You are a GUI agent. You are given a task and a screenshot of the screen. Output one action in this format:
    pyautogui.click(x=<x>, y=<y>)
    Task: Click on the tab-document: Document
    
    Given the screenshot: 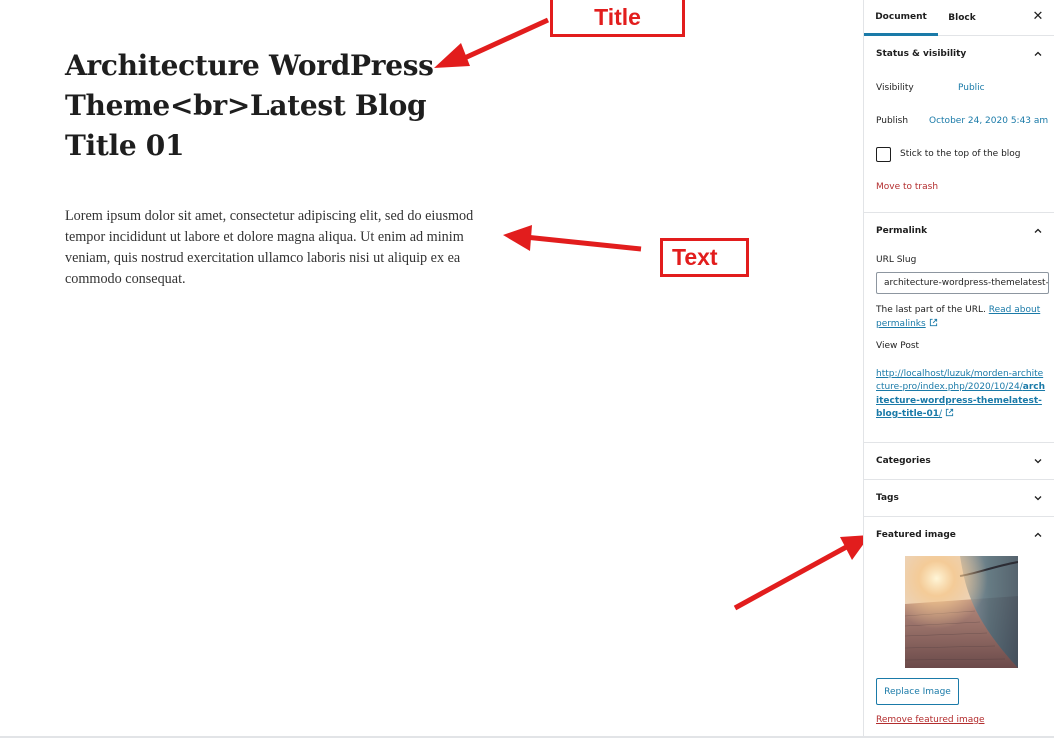 What is the action you would take?
    pyautogui.click(x=901, y=18)
    